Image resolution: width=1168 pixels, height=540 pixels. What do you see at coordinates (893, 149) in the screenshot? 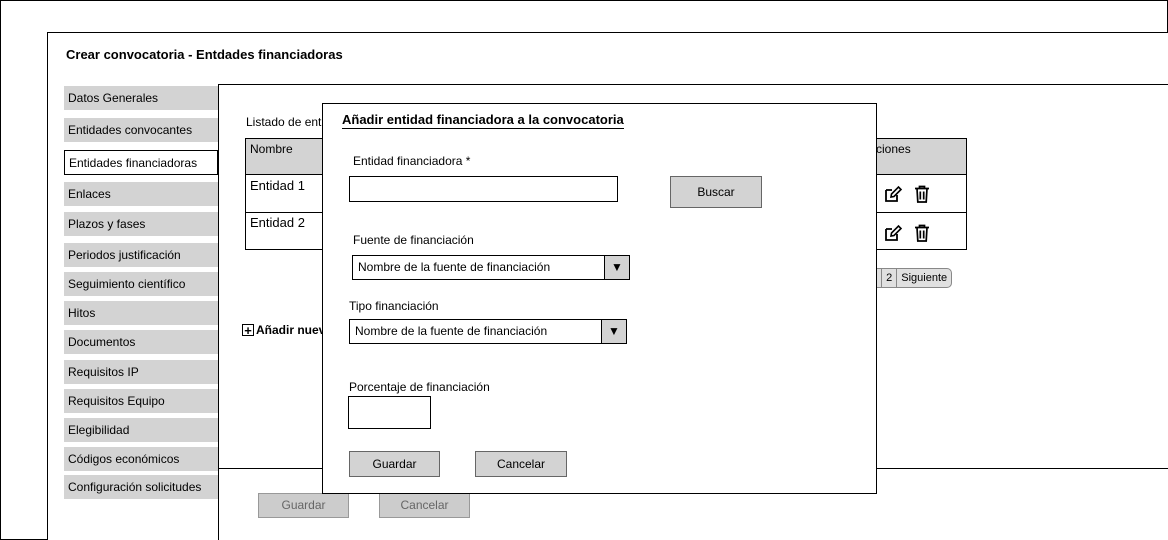
I see `column-header-actions: ciones` at bounding box center [893, 149].